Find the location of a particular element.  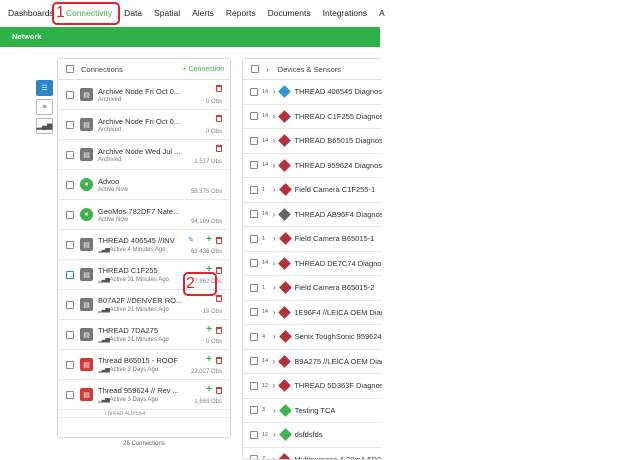

tab-network: Network is located at coordinates (190, 37).